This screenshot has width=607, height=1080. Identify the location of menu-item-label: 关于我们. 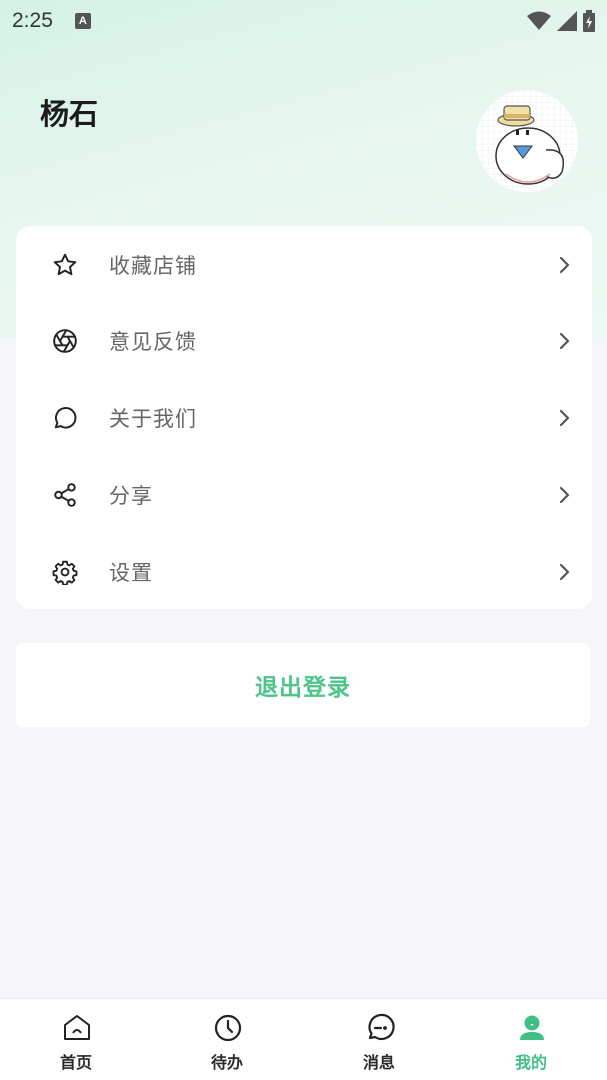
(153, 419).